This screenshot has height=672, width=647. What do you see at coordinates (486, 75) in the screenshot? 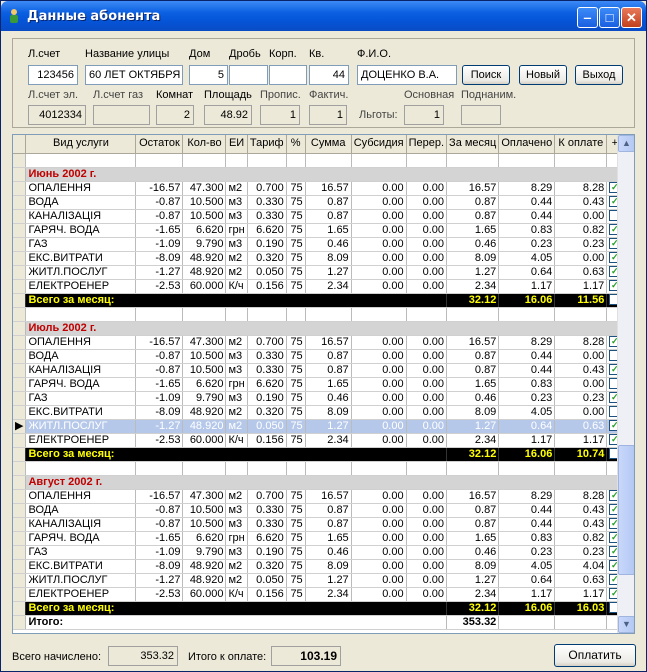
I see `search-button: Поиск` at bounding box center [486, 75].